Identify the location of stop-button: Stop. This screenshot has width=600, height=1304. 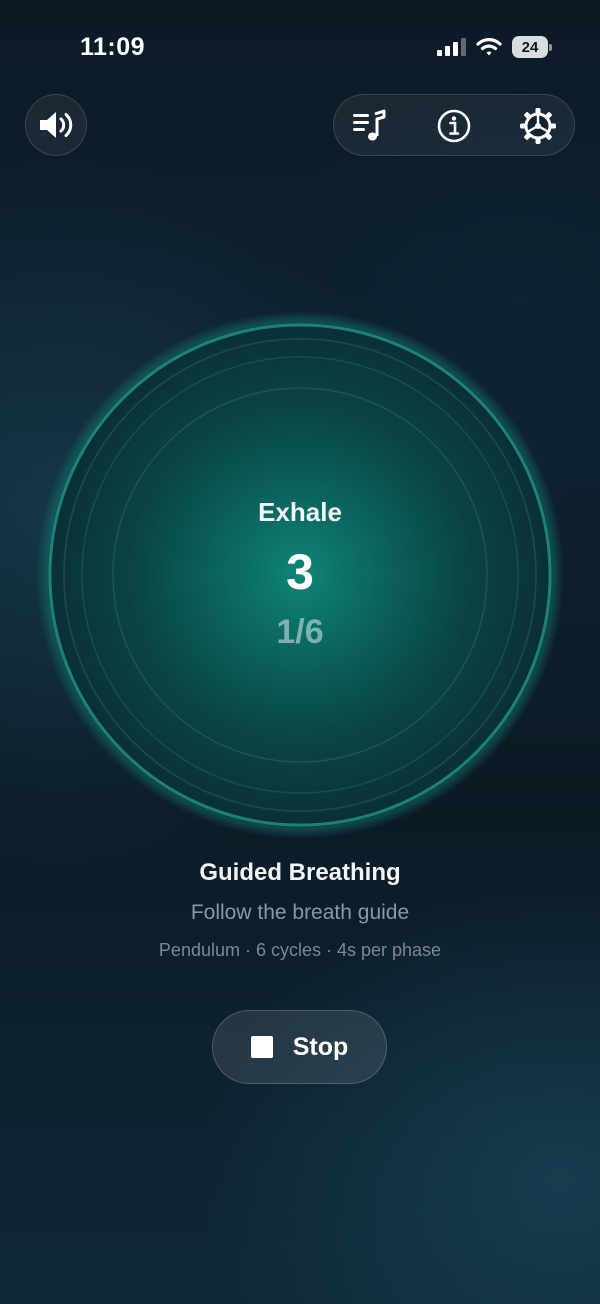
(299, 1047).